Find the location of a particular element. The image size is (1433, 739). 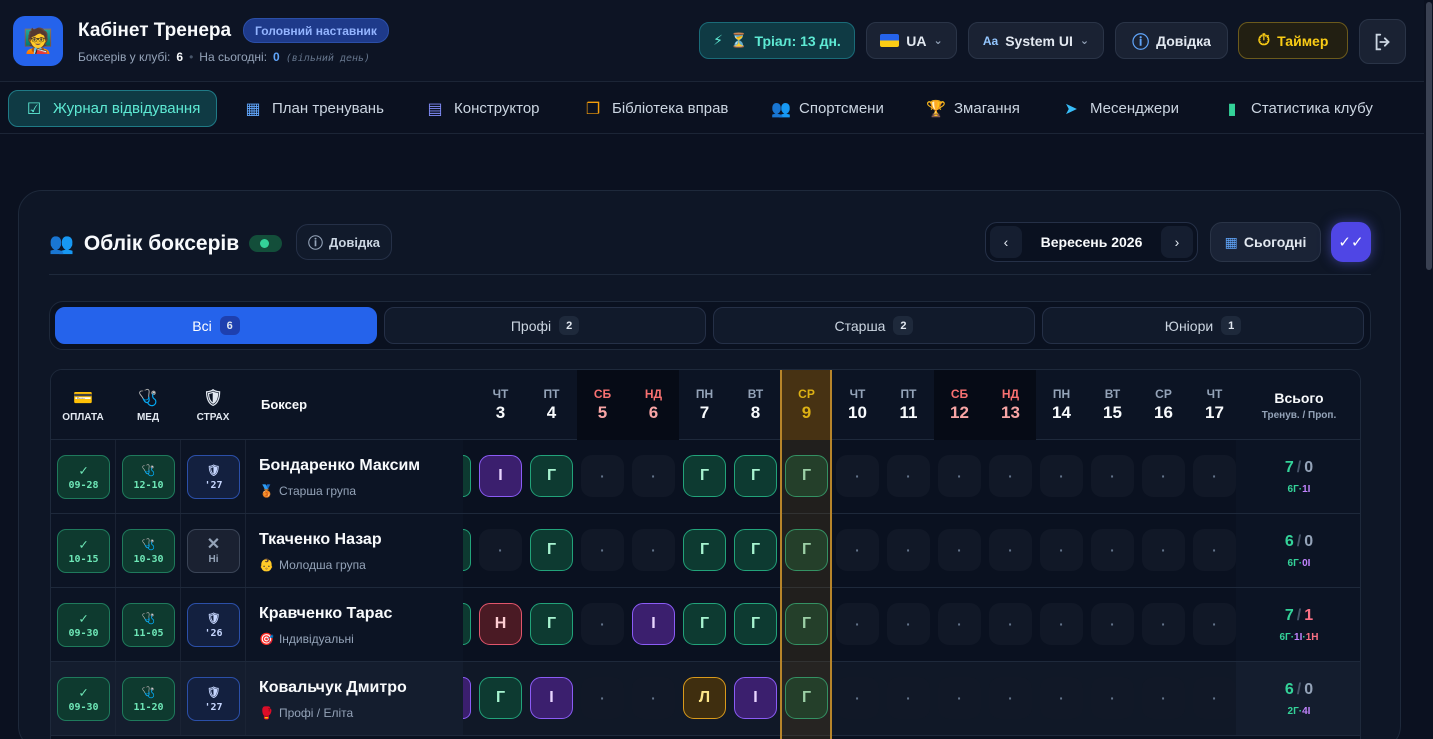

day-header: СР 16 is located at coordinates (1163, 405).